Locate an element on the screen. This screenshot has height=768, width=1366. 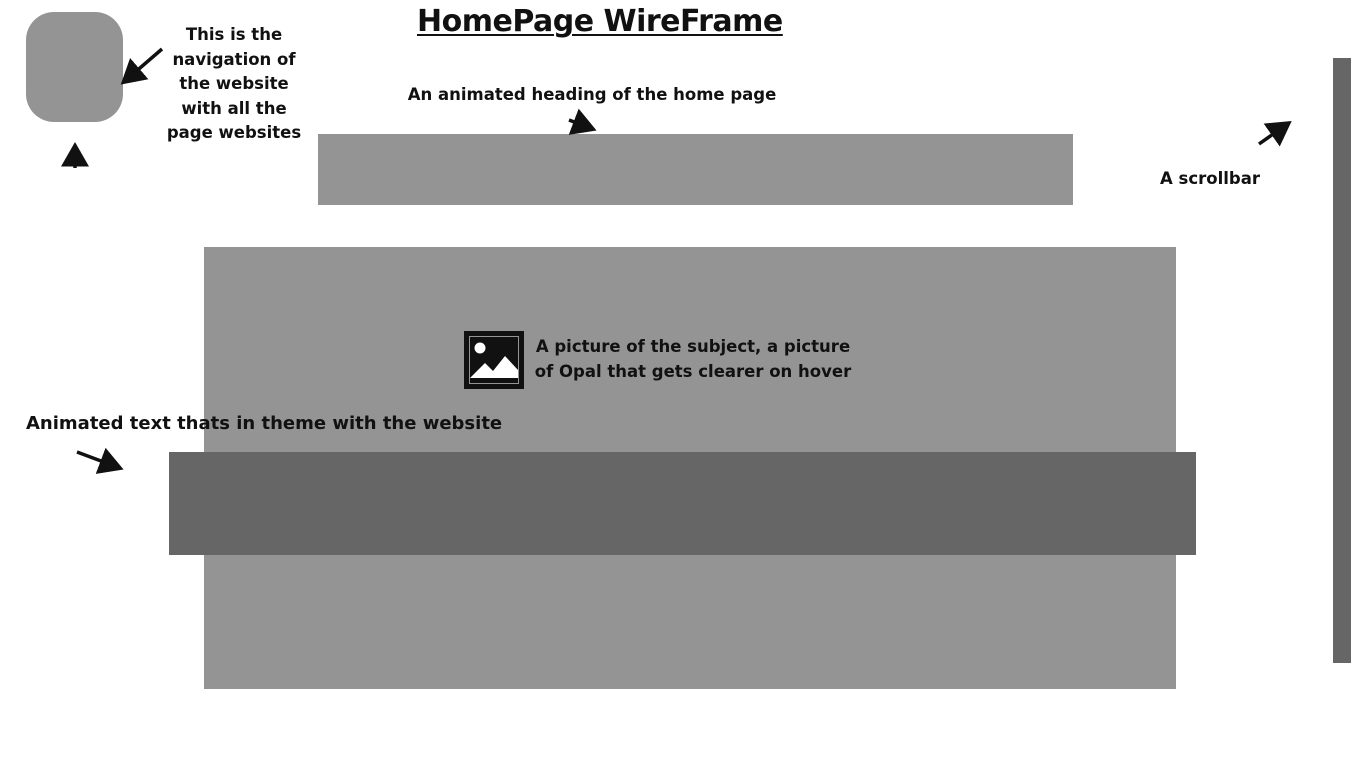
image-icon is located at coordinates (494, 360).